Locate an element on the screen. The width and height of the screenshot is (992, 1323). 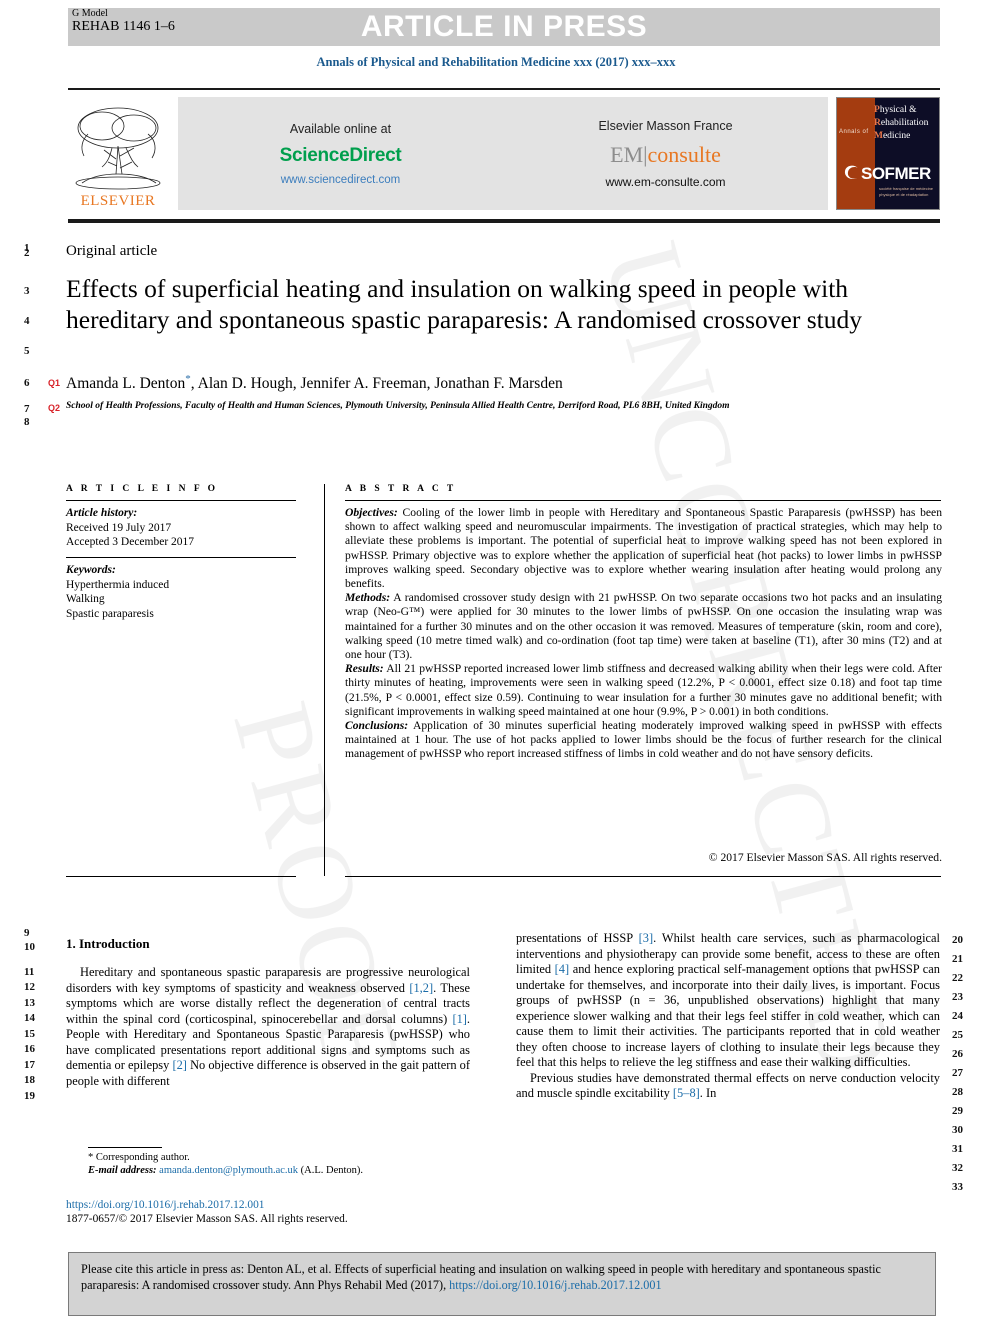
banner-title: ARTICLE IN PRESS is located at coordinates (504, 26).